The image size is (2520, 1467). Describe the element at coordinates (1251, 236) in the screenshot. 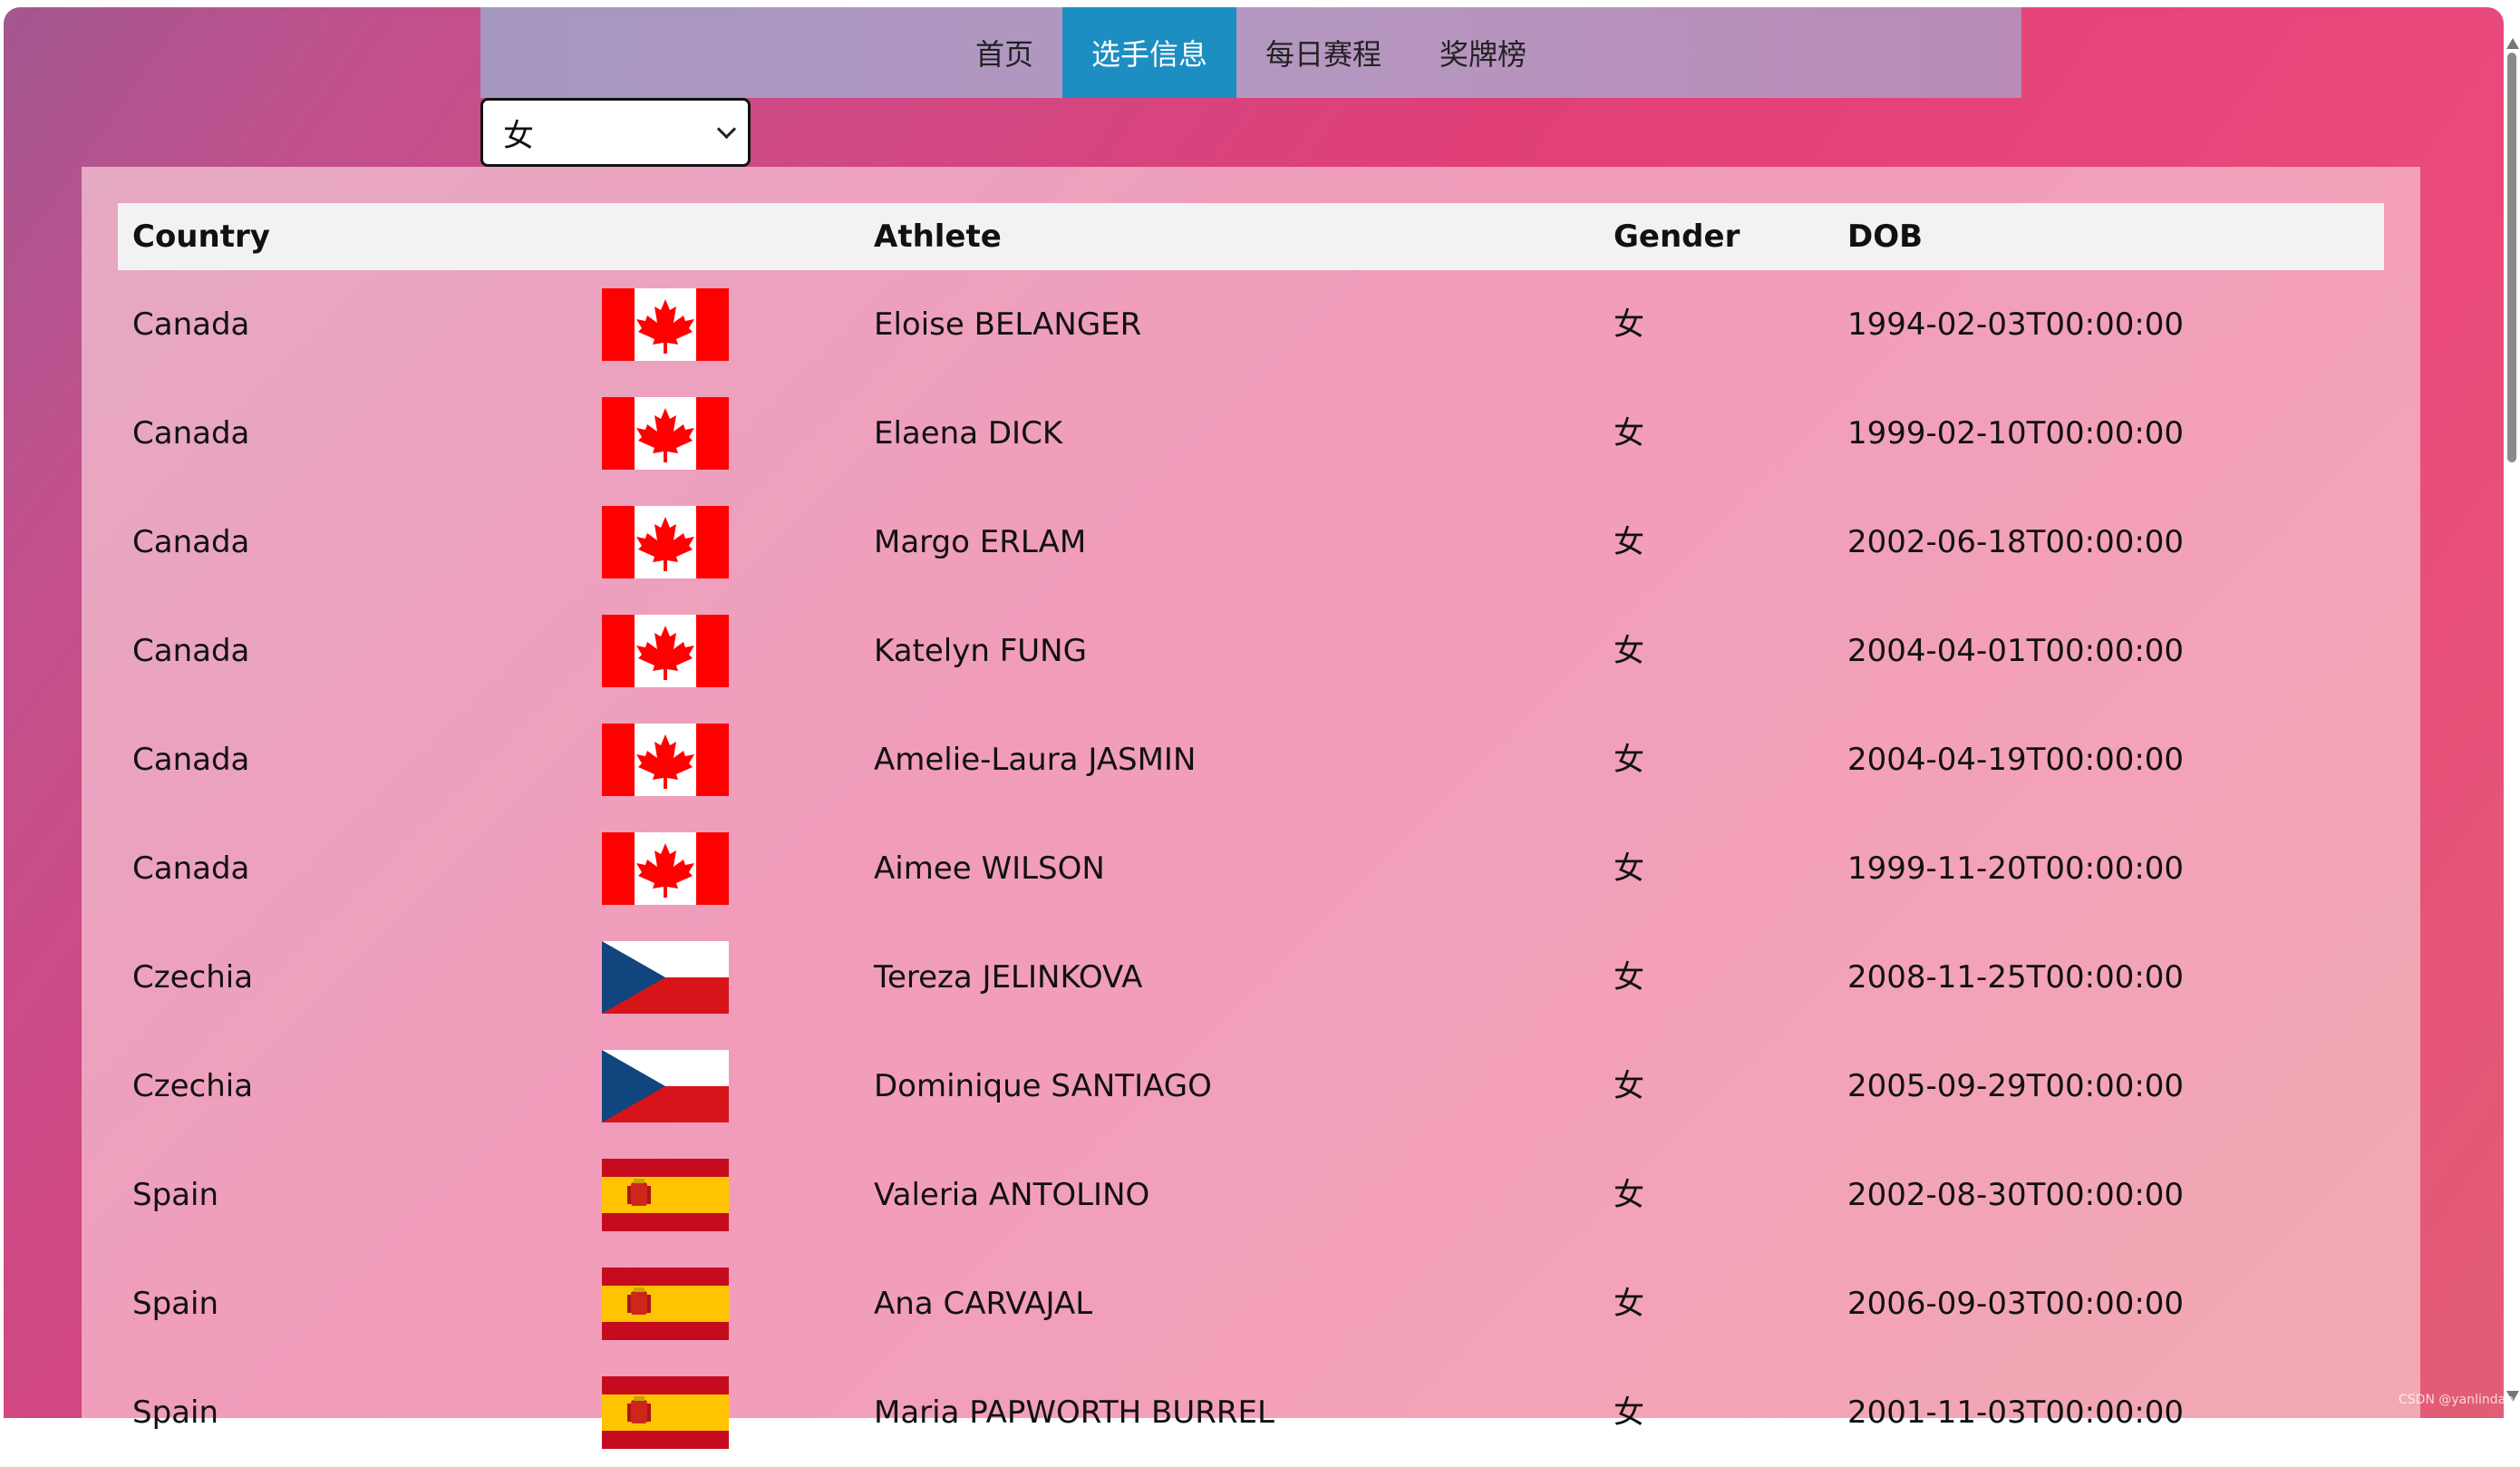

I see `table-header: Country Athlete Gender DOB` at that location.